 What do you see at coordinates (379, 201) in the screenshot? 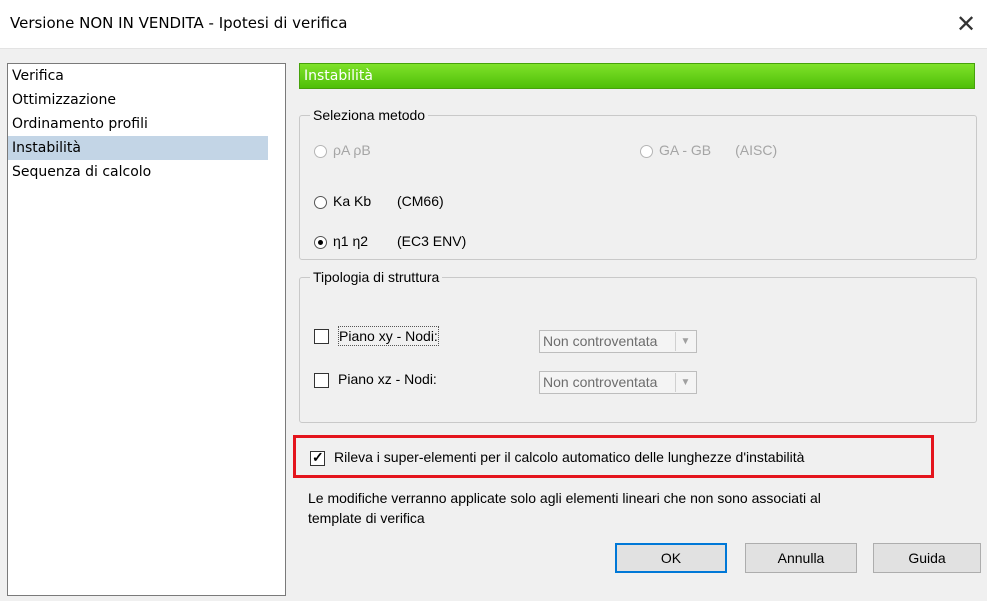
I see `radio-ka-kb: Ka Kb (CM66)` at bounding box center [379, 201].